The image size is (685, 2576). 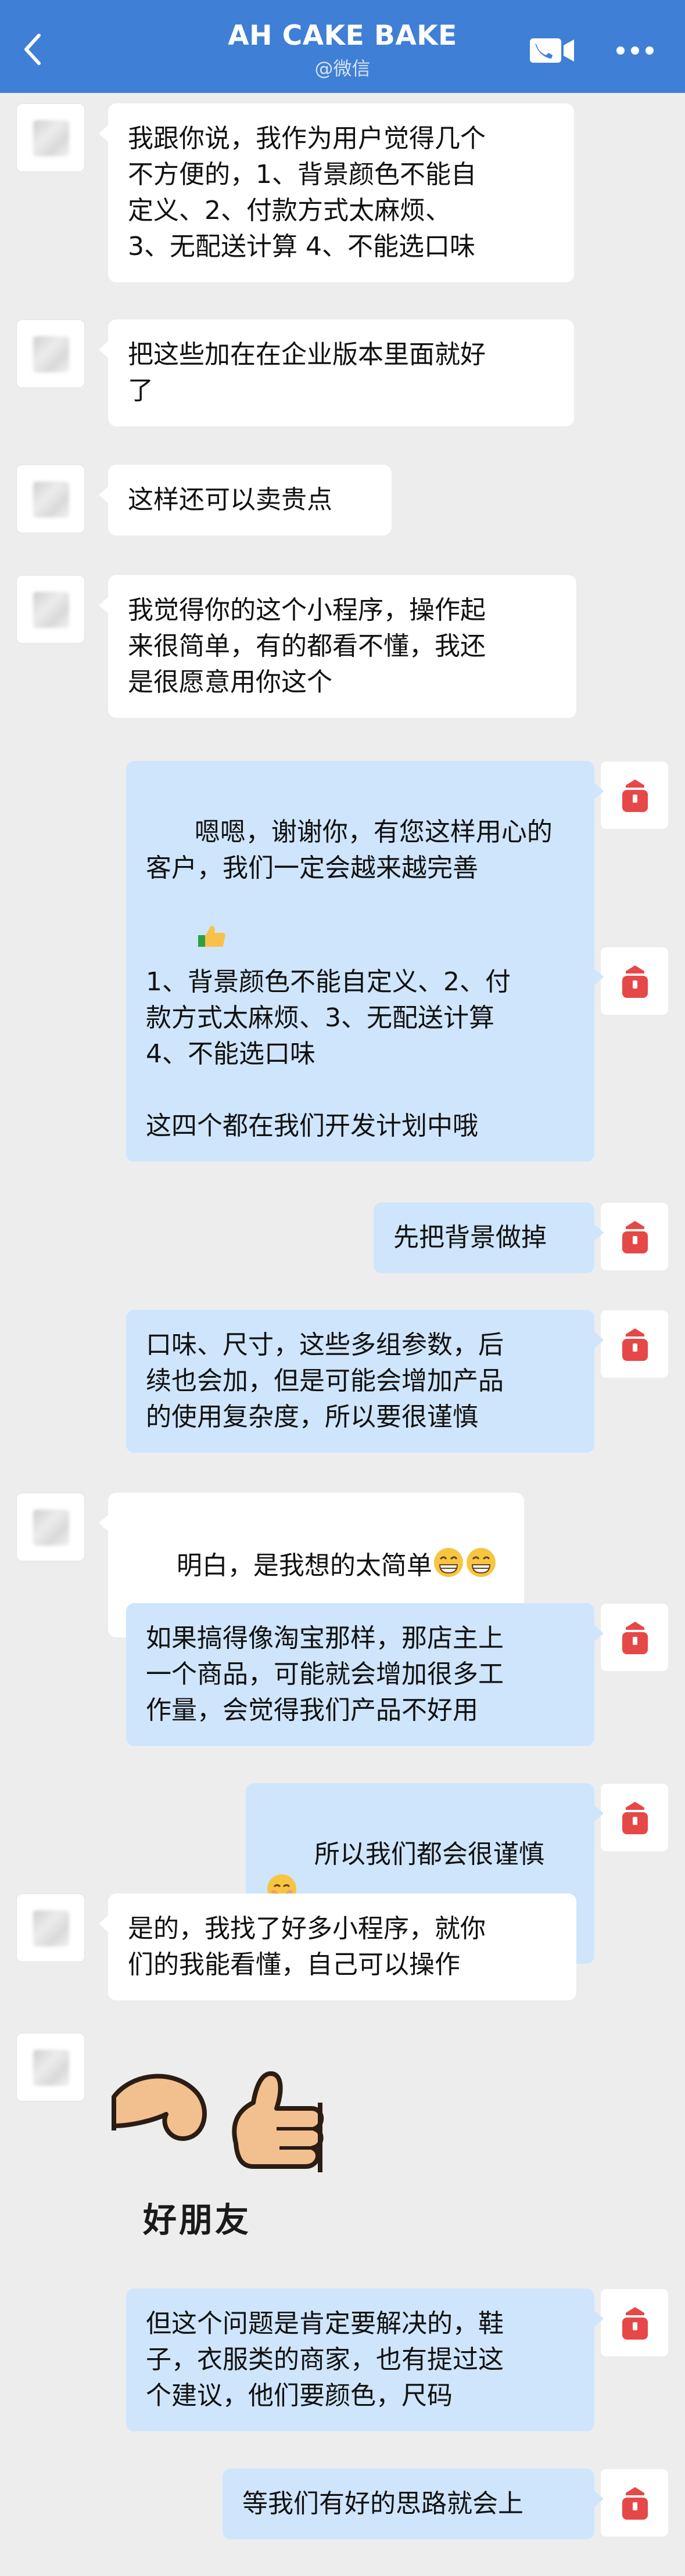 I want to click on more-dots-icon, so click(x=635, y=50).